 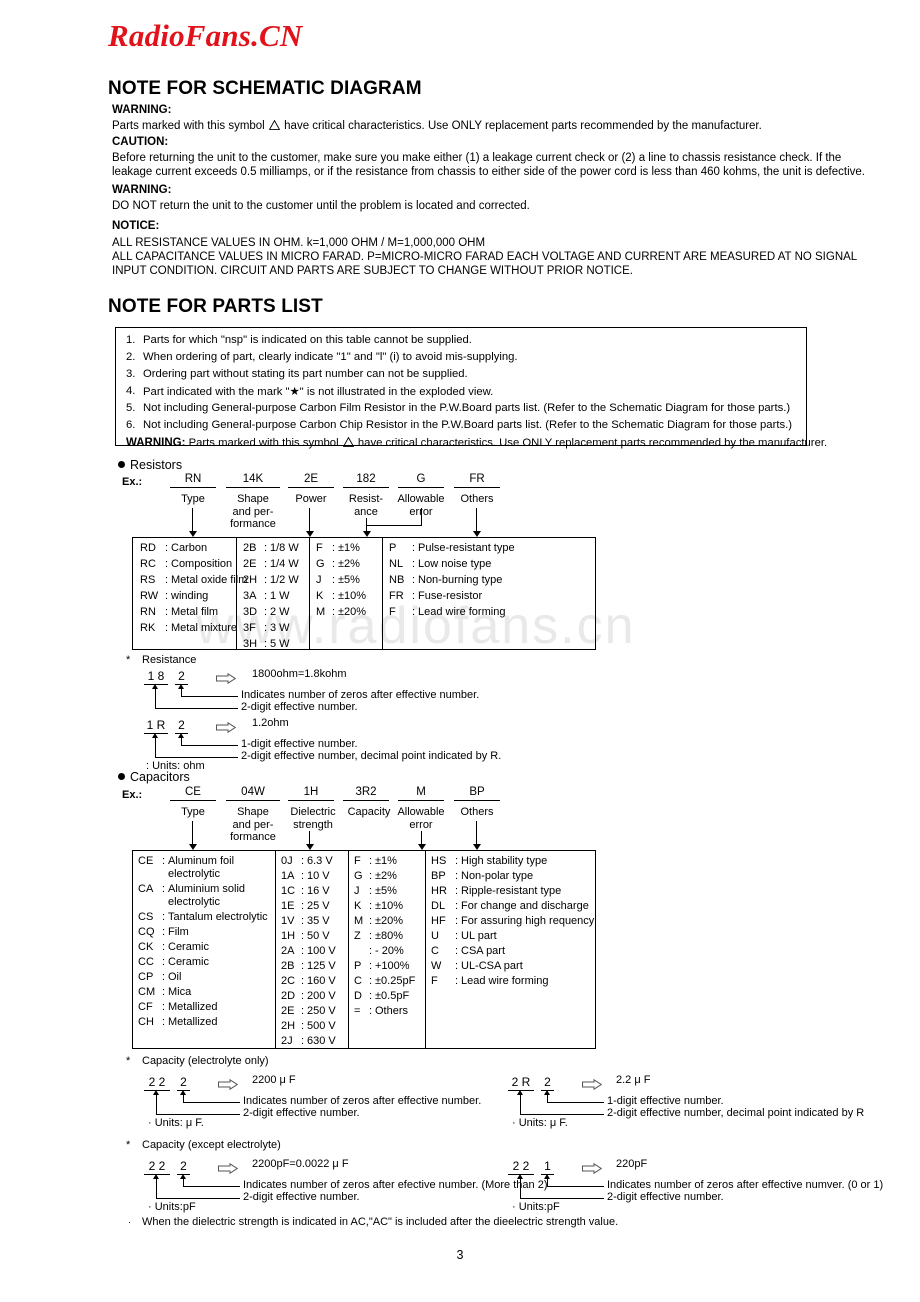 I want to click on capacitor-error-val: +100%, so click(x=392, y=966).